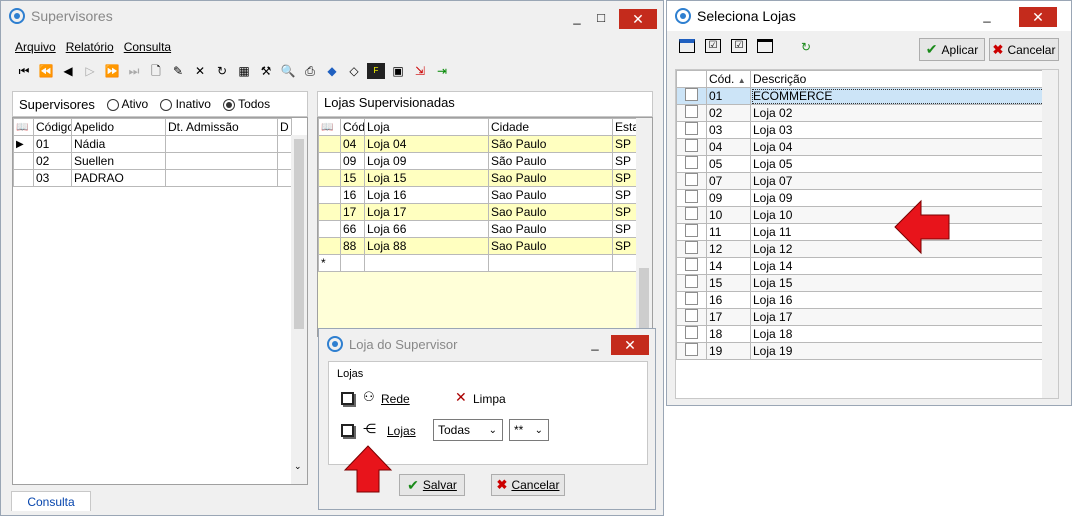 The height and width of the screenshot is (516, 1072). I want to click on list-item: 11 Loja 11, so click(860, 232).